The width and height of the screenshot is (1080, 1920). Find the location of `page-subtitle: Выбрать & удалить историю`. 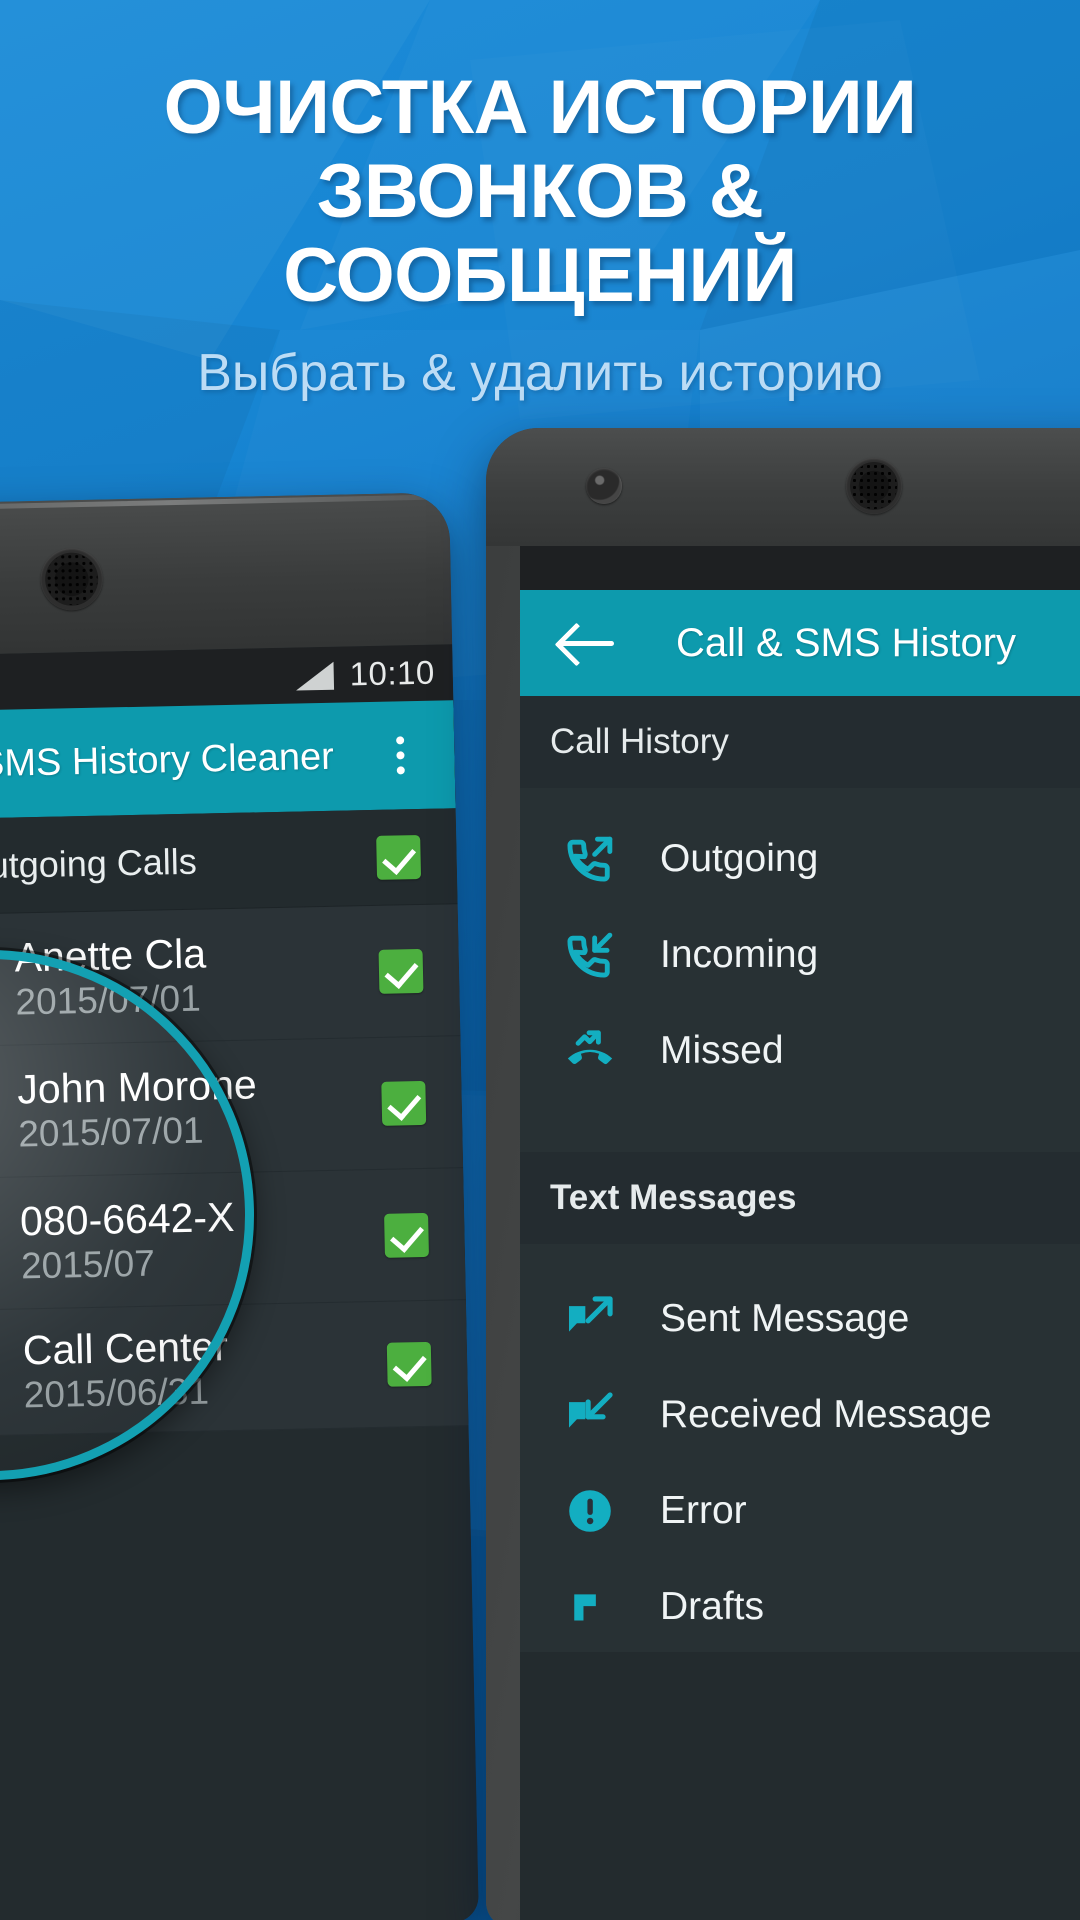

page-subtitle: Выбрать & удалить историю is located at coordinates (540, 373).